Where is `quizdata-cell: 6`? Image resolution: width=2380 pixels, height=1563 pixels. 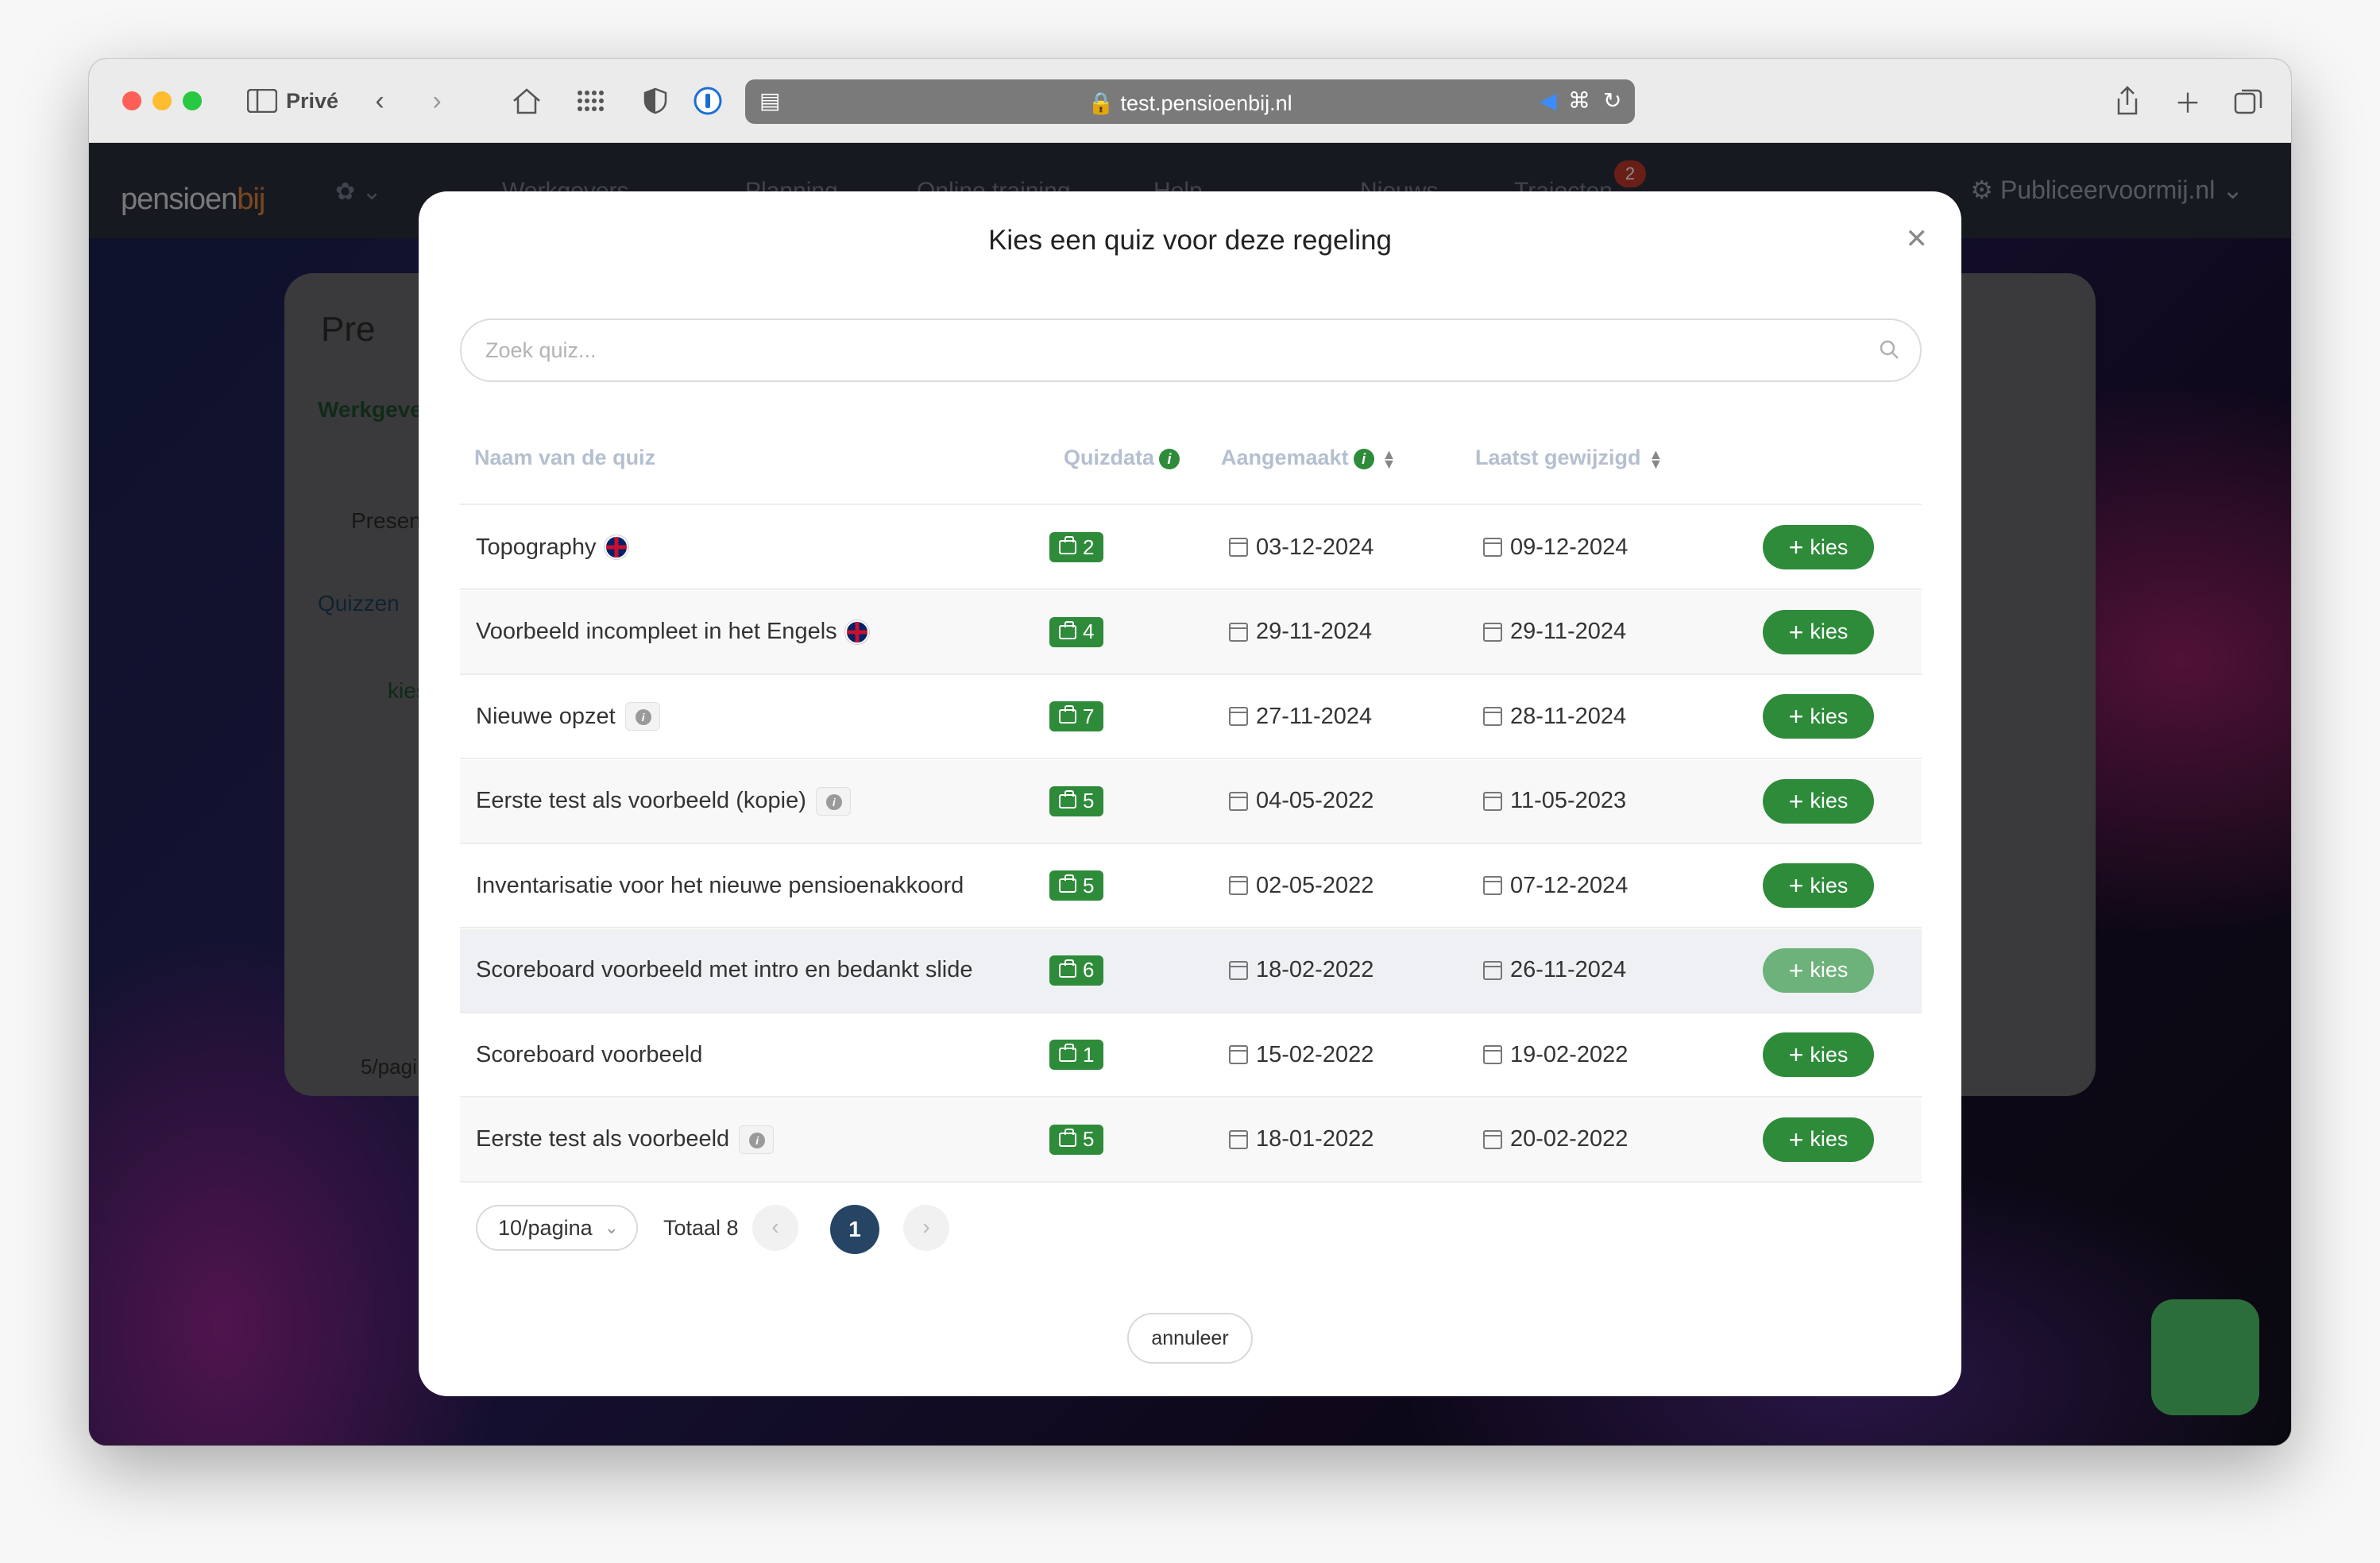 quizdata-cell: 6 is located at coordinates (1076, 970).